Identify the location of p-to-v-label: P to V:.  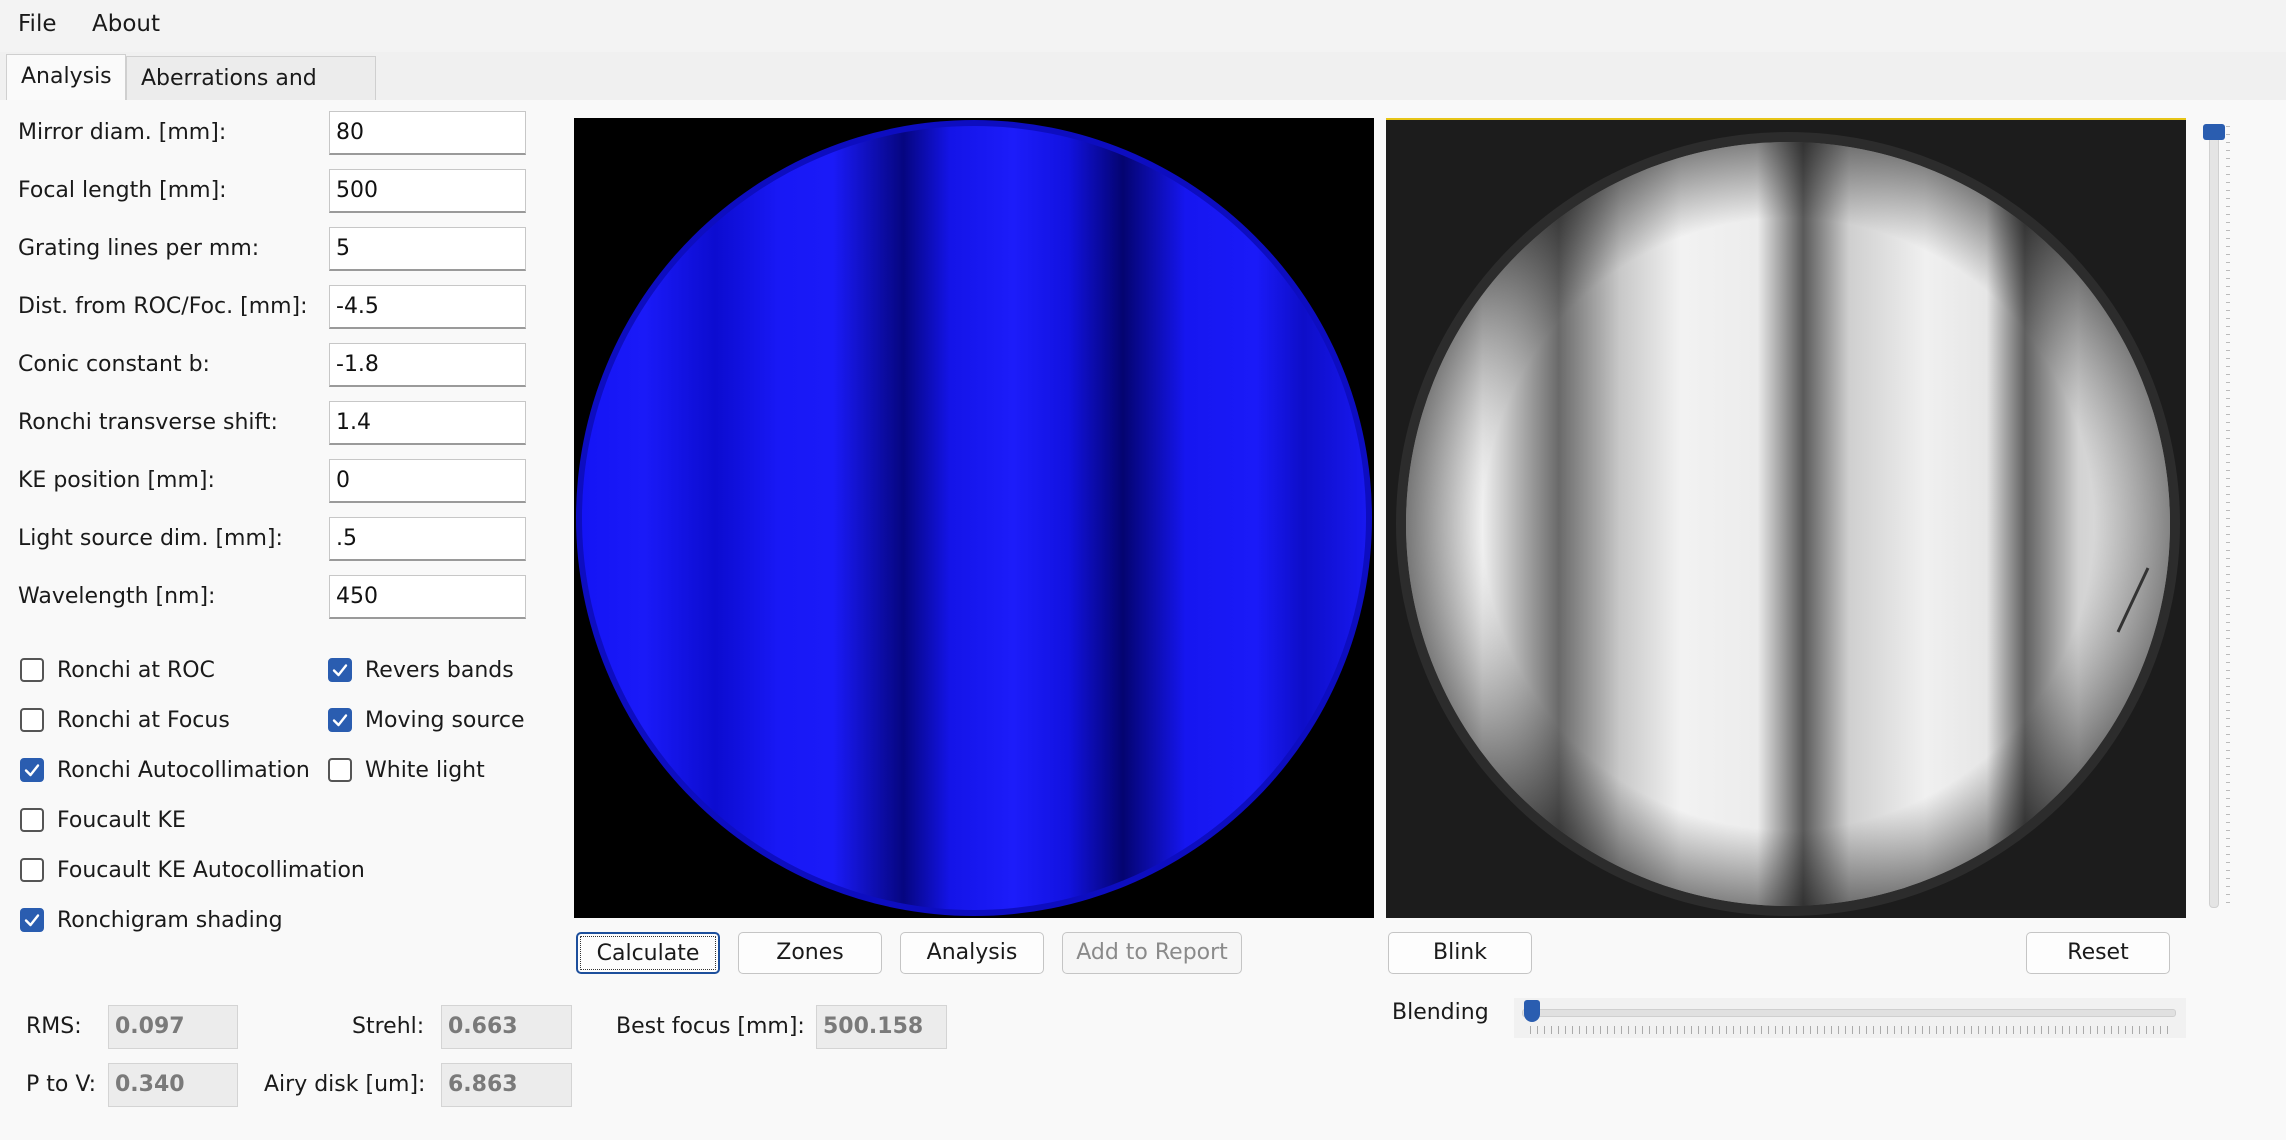
(61, 1084).